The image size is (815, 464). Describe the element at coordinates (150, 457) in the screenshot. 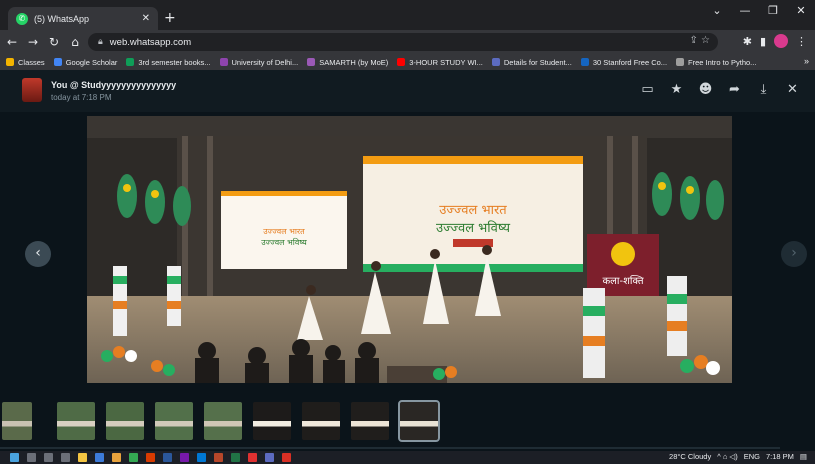

I see `office-icon` at that location.